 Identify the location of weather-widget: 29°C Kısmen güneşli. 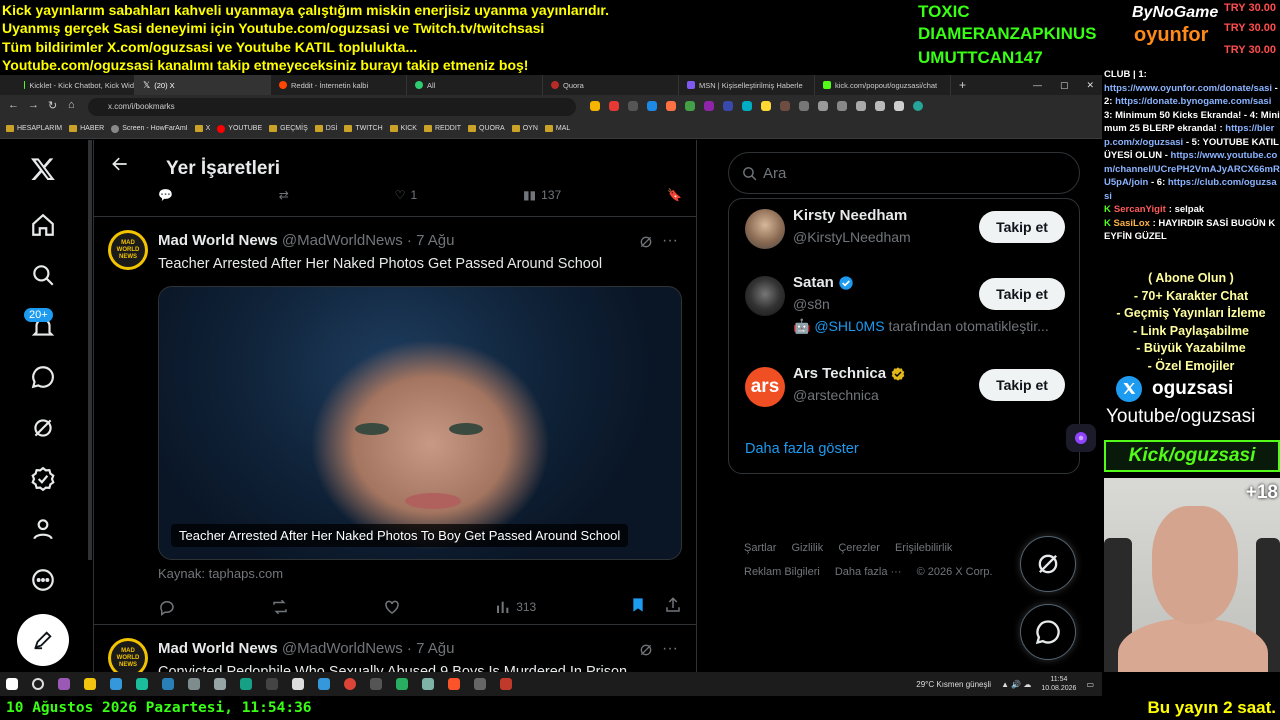
(953, 684).